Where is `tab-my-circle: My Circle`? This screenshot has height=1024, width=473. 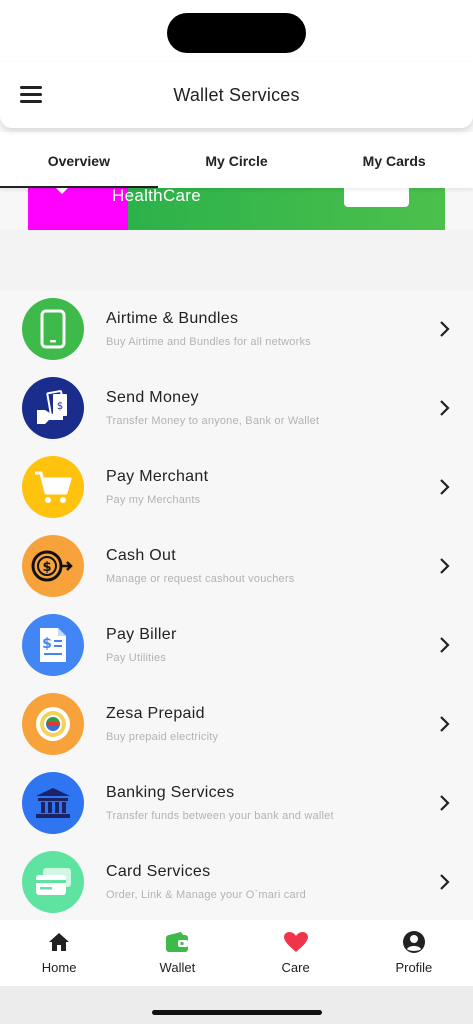
tab-my-circle: My Circle is located at coordinates (237, 160).